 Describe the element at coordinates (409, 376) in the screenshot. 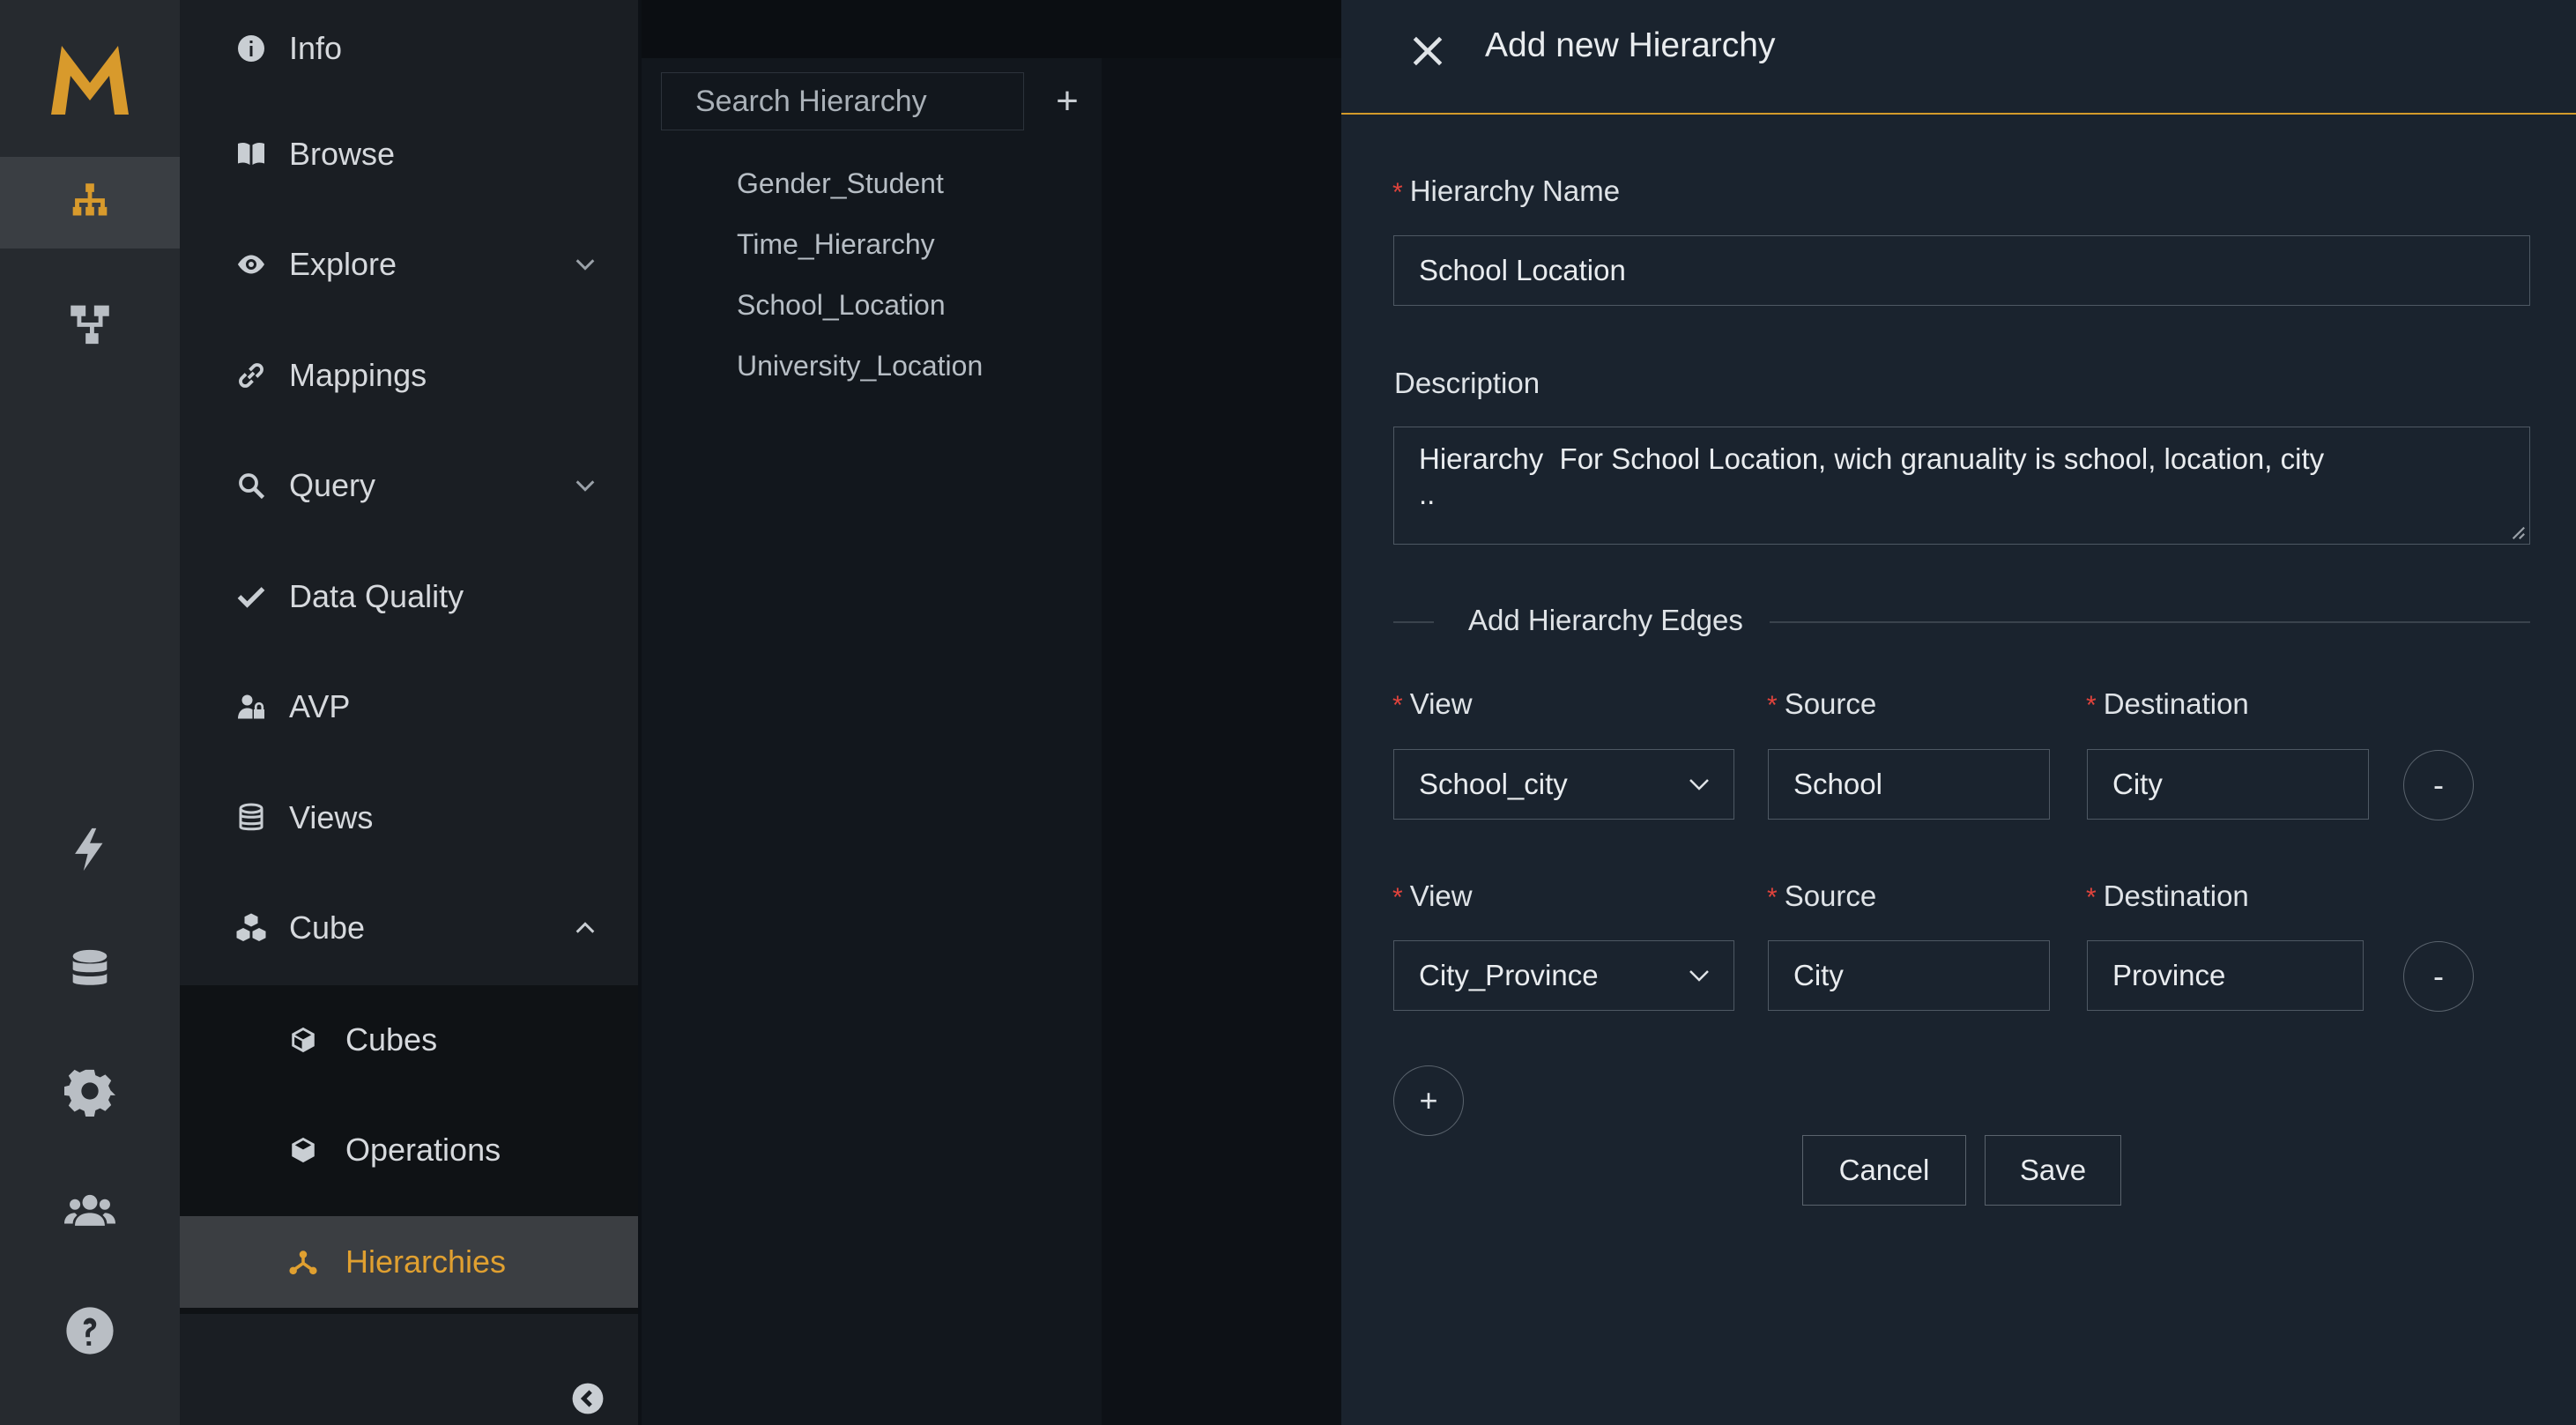

I see `nav-item-mappings: Mappings` at that location.